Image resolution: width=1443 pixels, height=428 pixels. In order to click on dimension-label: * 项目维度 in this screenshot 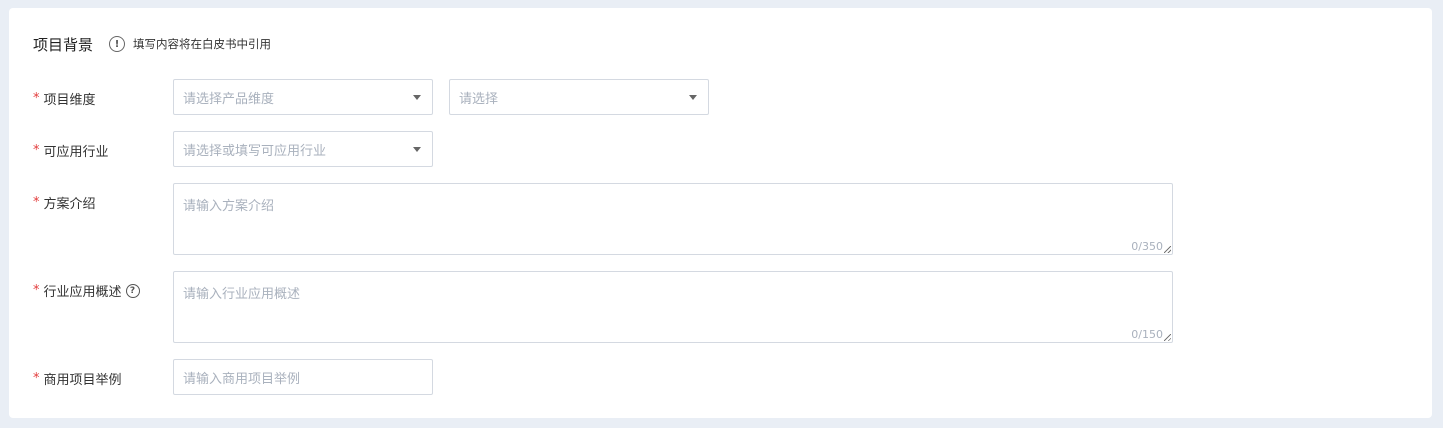, I will do `click(64, 98)`.